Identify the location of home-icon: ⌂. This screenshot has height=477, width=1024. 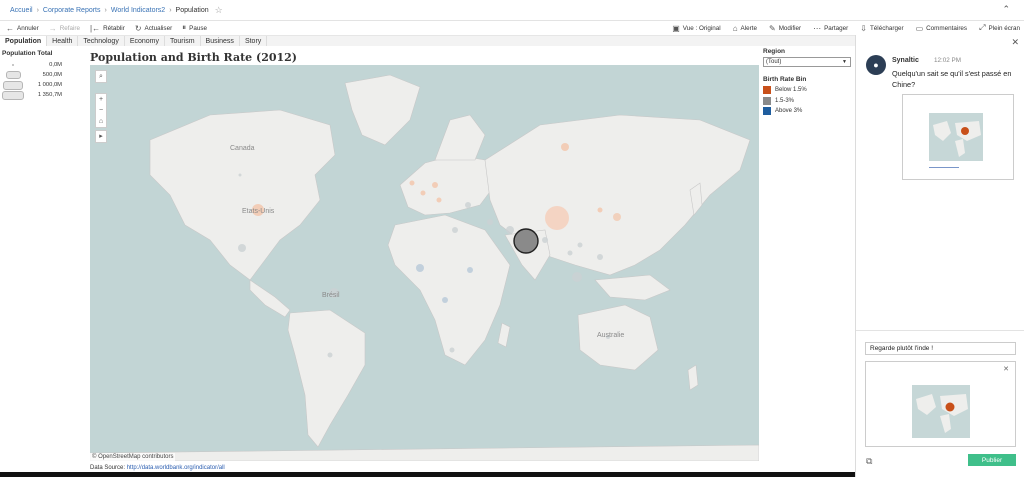
(101, 121).